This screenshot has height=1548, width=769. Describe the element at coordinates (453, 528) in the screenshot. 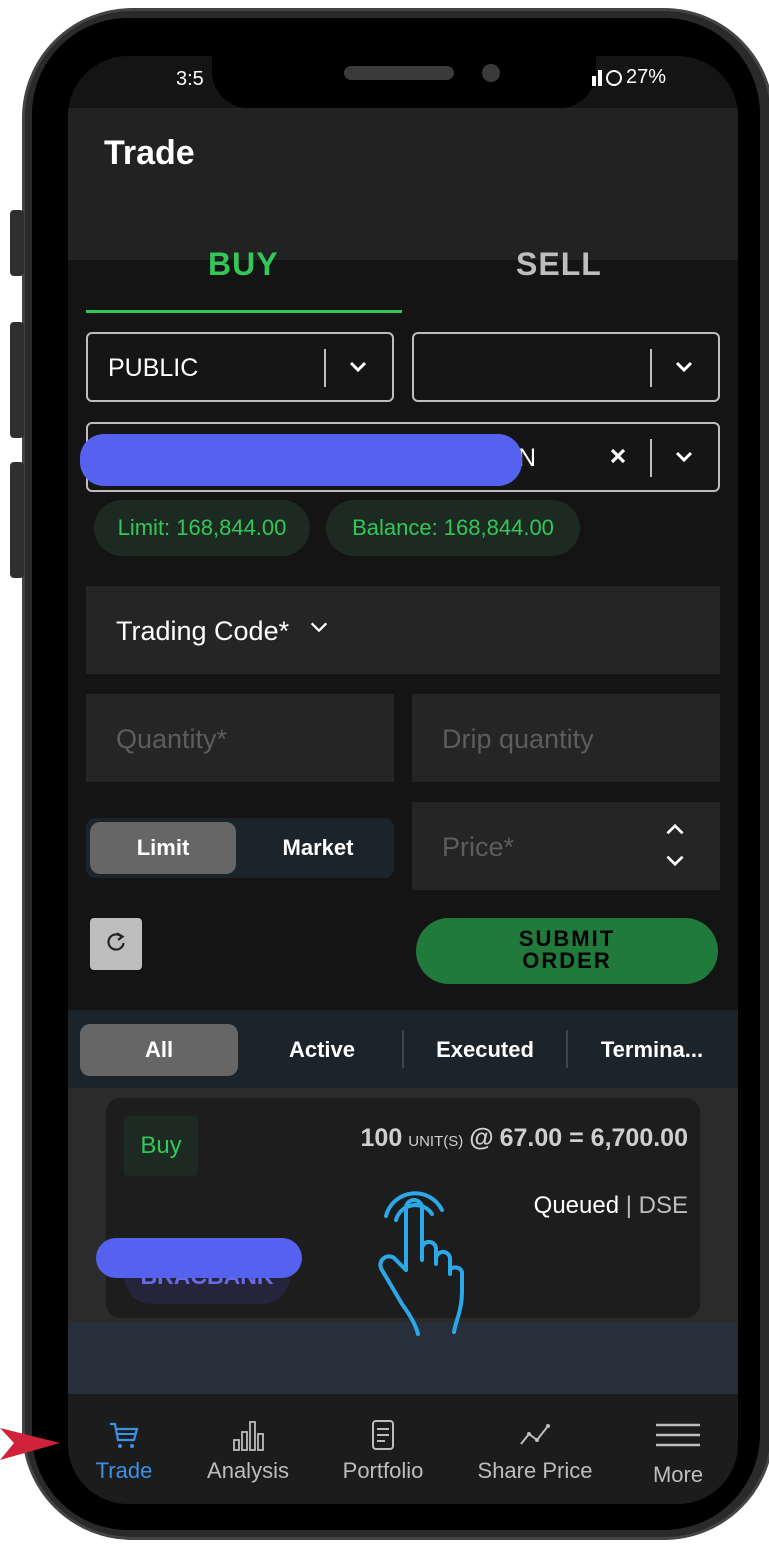

I see `balance-pill: Balance: 168,844.00` at that location.